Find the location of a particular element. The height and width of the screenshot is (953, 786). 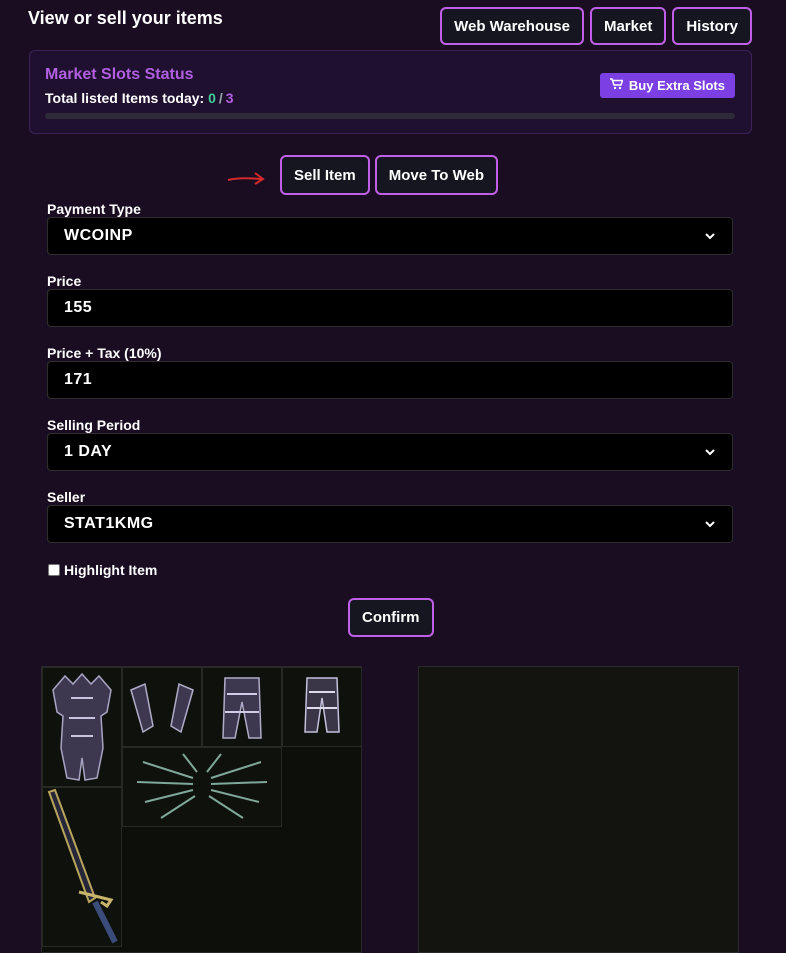

price-value: 155 is located at coordinates (78, 307).